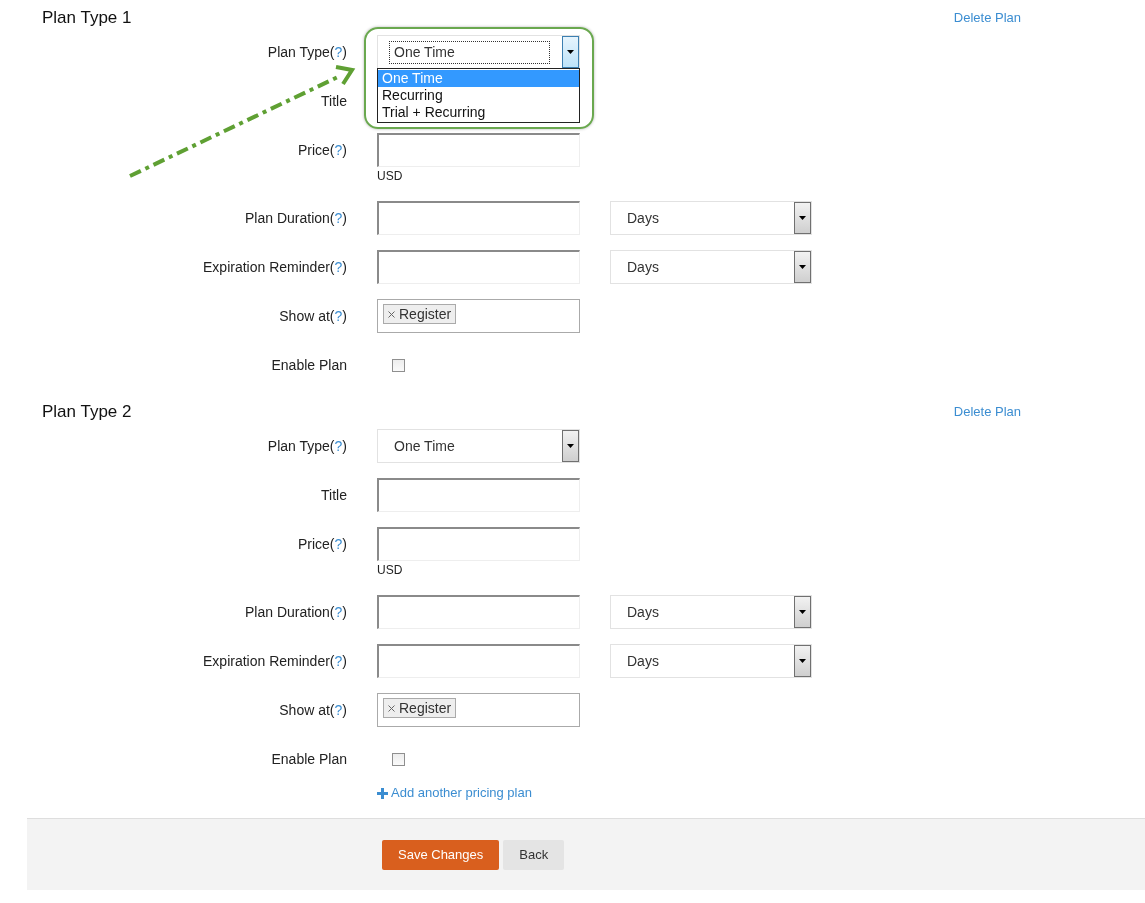 This screenshot has width=1145, height=903. I want to click on plus-icon, so click(382, 793).